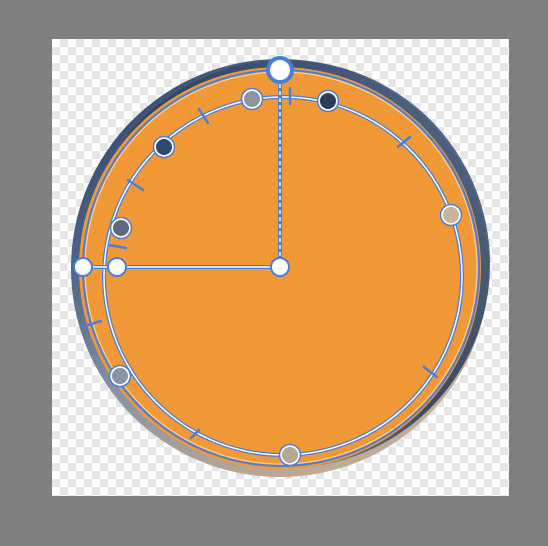 The image size is (548, 546). Describe the element at coordinates (280, 70) in the screenshot. I see `top-radius-handle` at that location.